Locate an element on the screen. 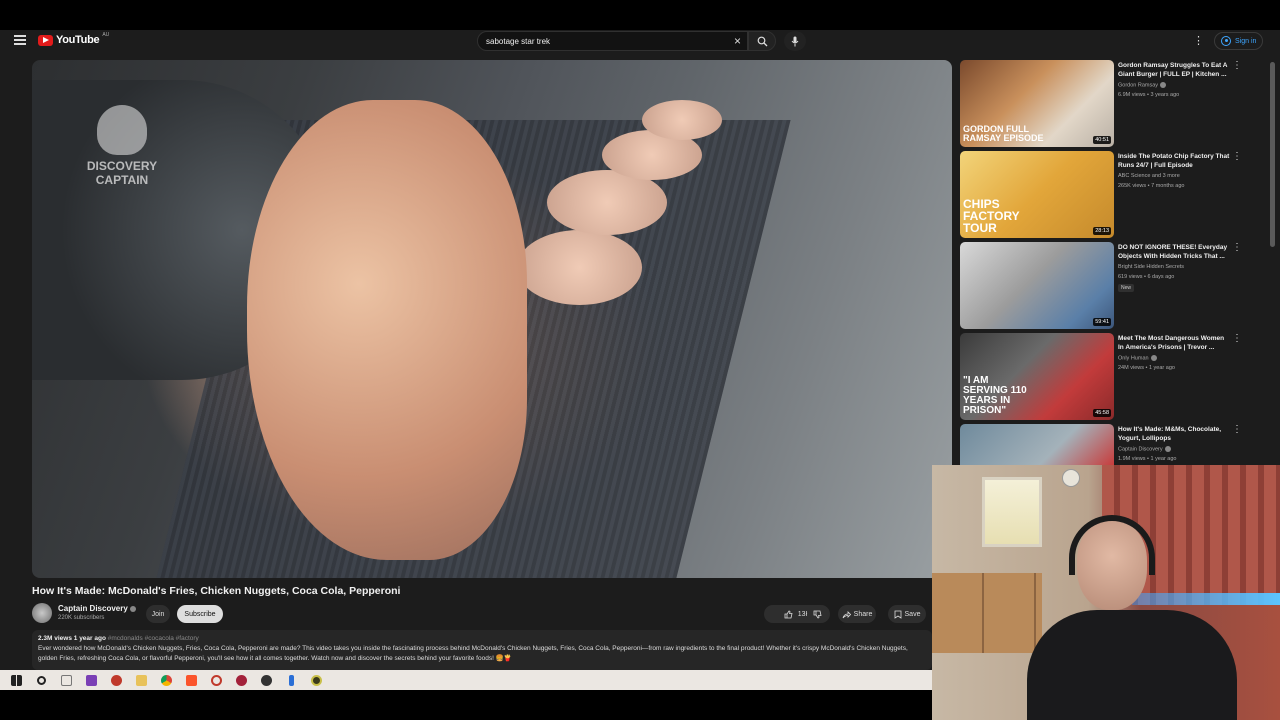  recommendation-channel-text: Only Human is located at coordinates (1133, 358).